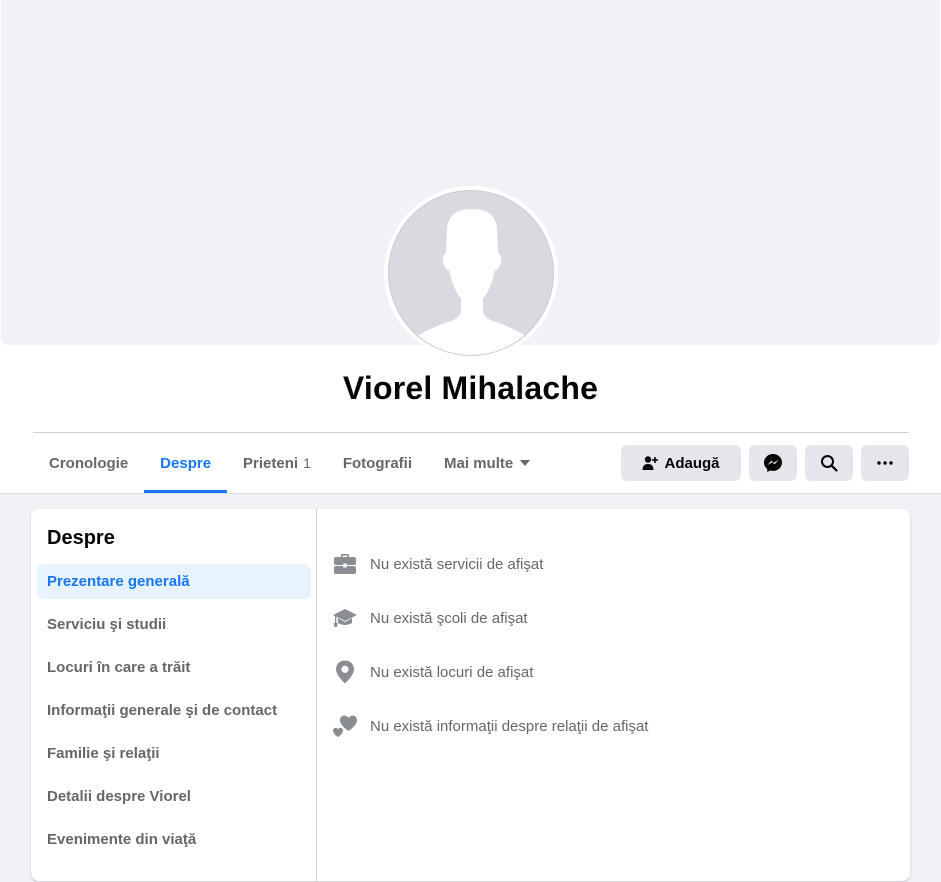 Image resolution: width=941 pixels, height=882 pixels. I want to click on header-bottom-border, so click(470, 493).